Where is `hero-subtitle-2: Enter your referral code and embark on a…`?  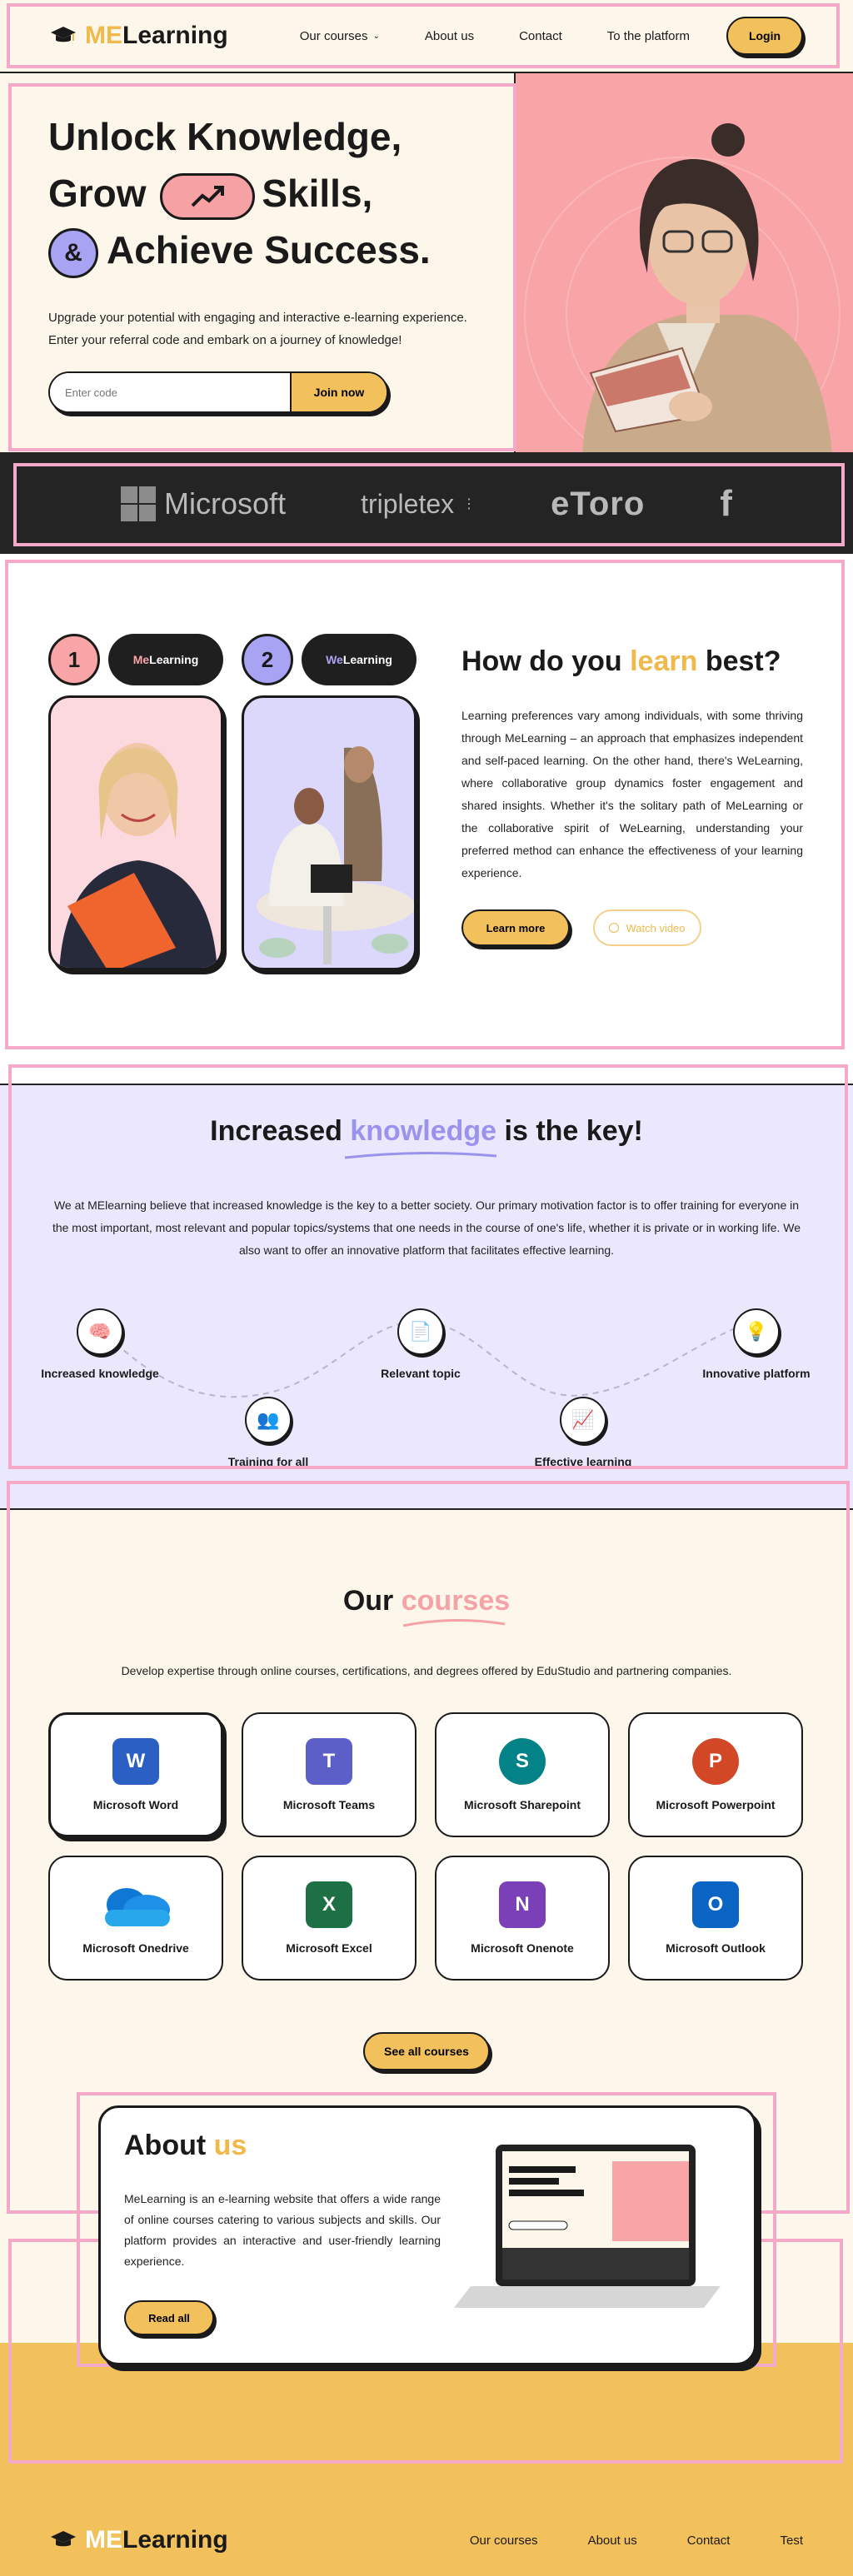 hero-subtitle-2: Enter your referral code and embark on a… is located at coordinates (225, 340).